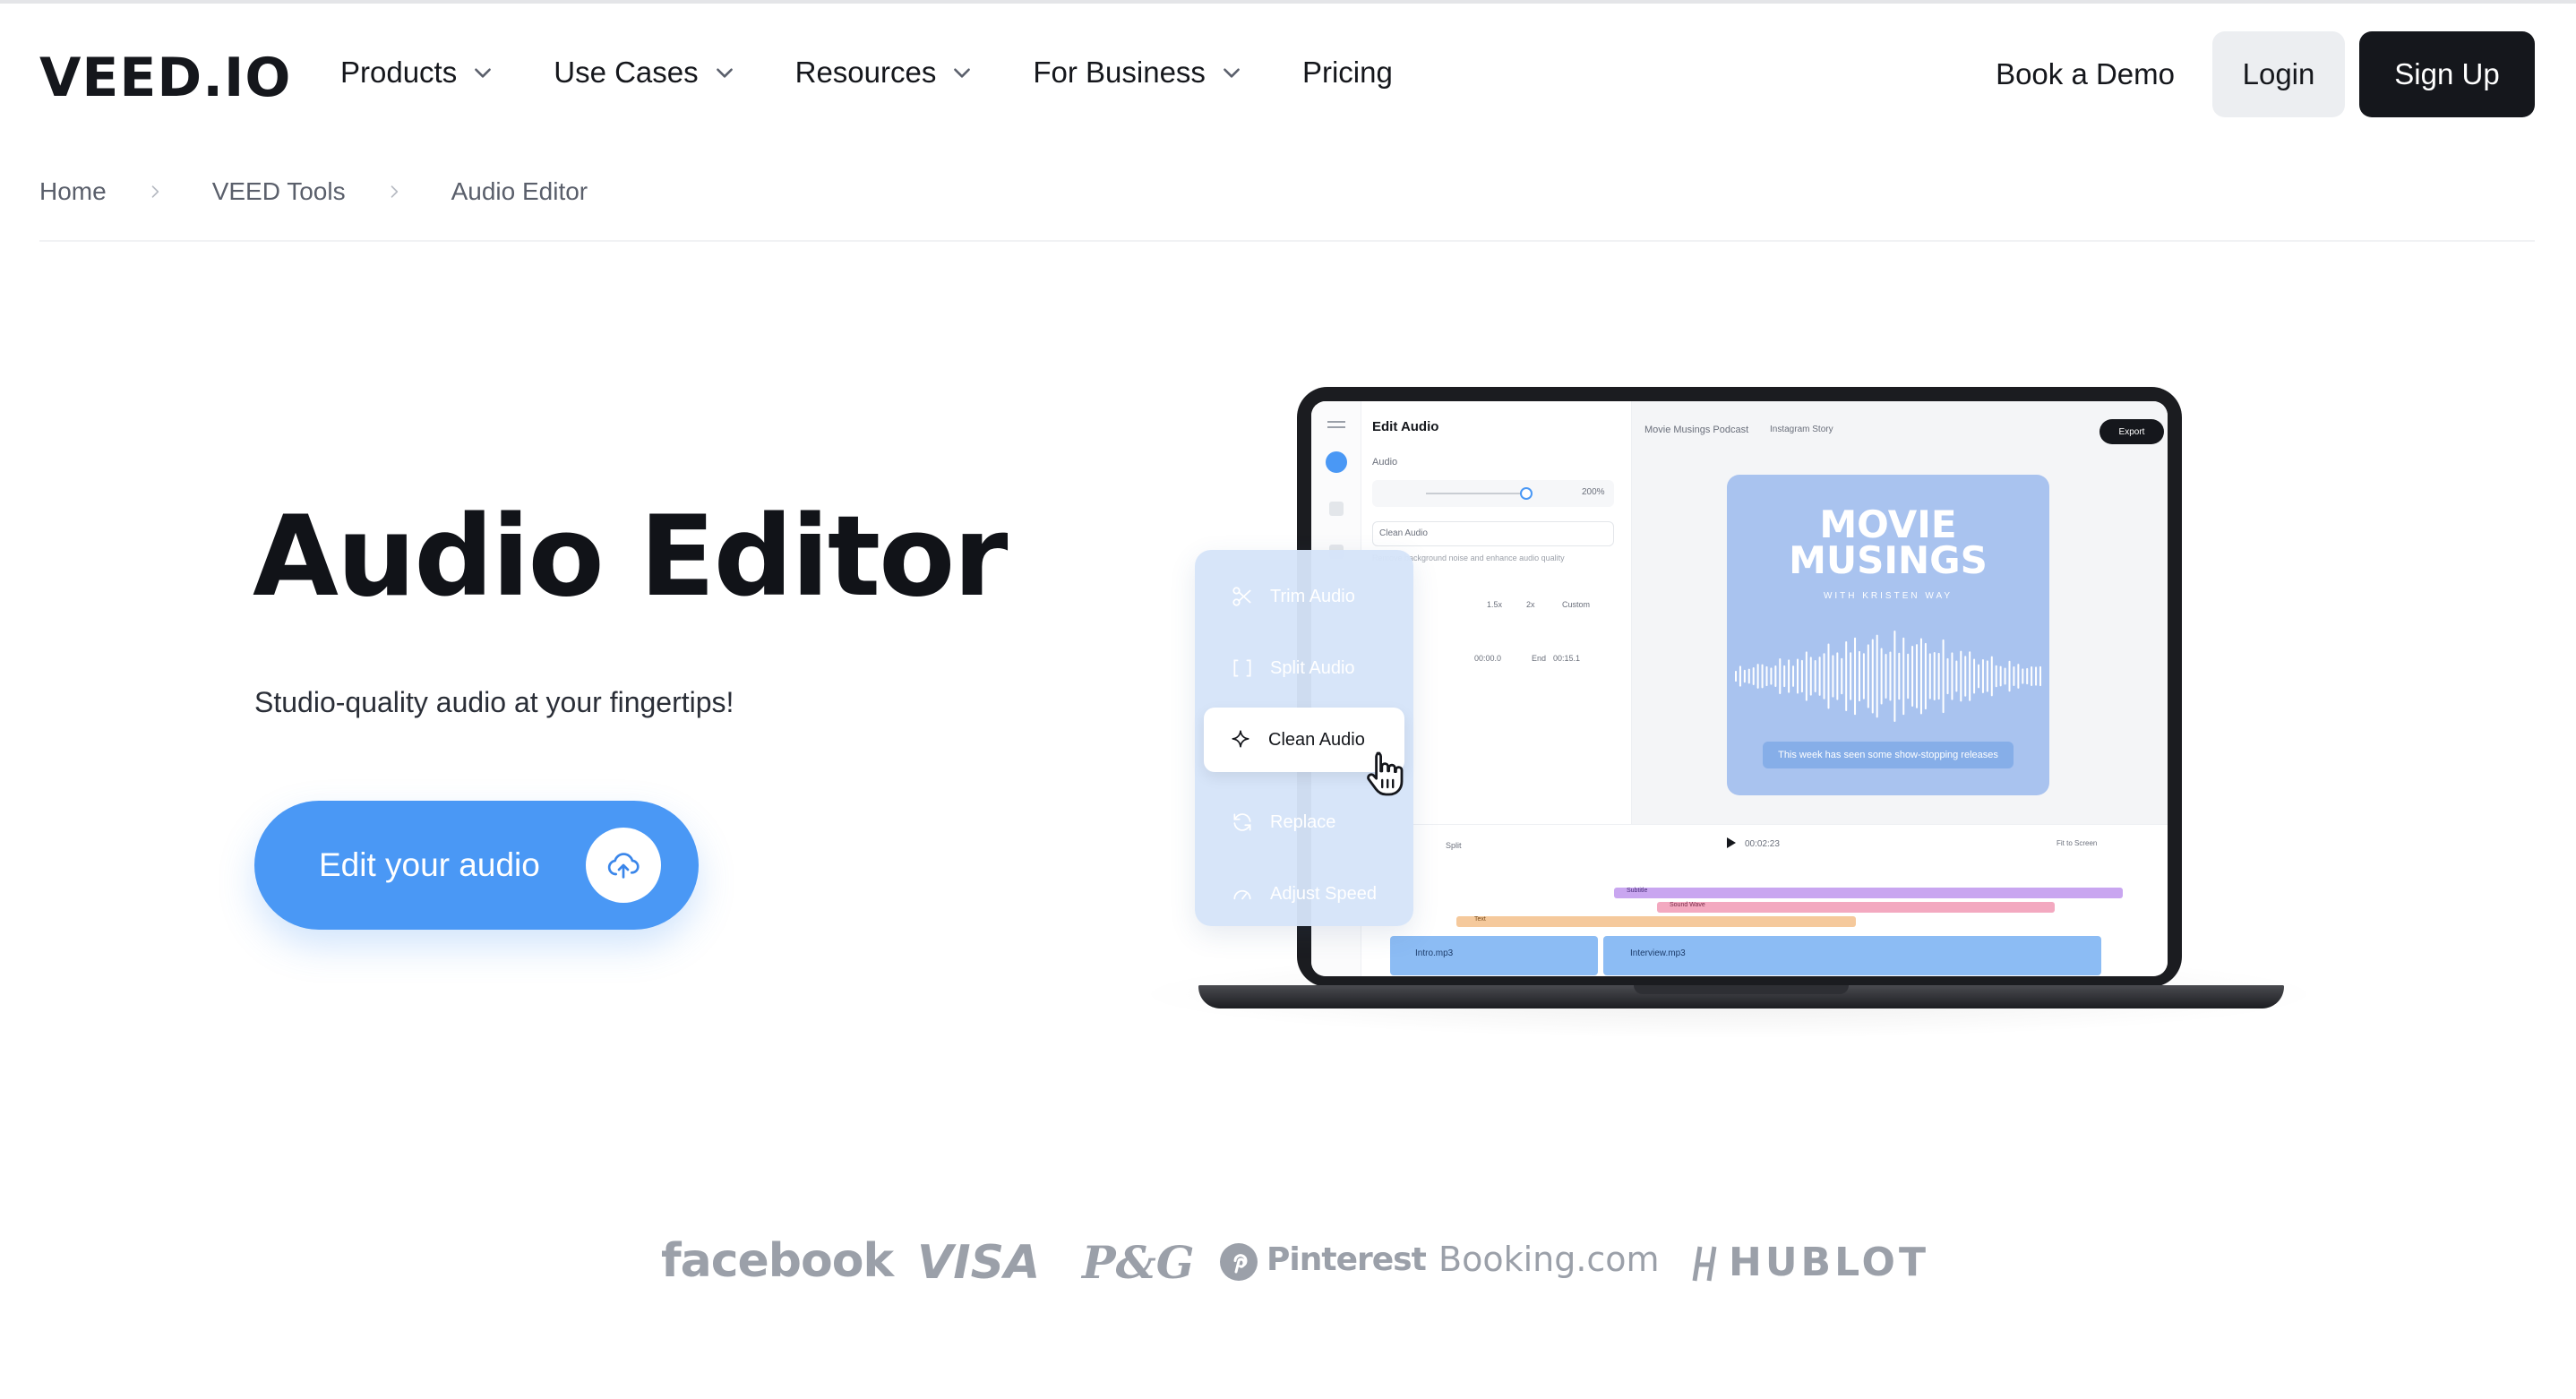 The image size is (2576, 1399). I want to click on login-button: Login, so click(2278, 74).